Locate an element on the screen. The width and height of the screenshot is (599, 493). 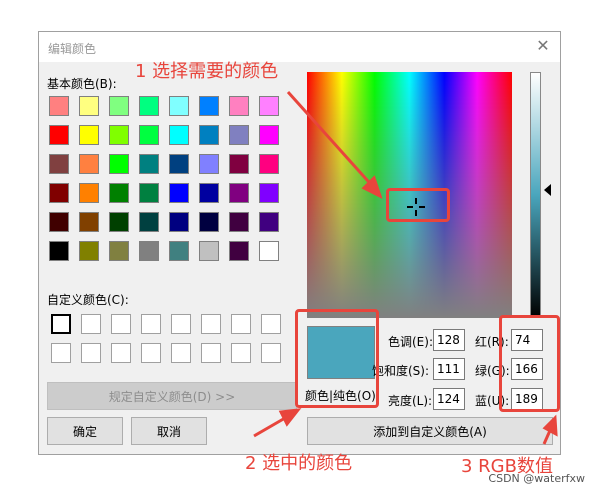
rgb-values-highlight-box is located at coordinates (529, 363).